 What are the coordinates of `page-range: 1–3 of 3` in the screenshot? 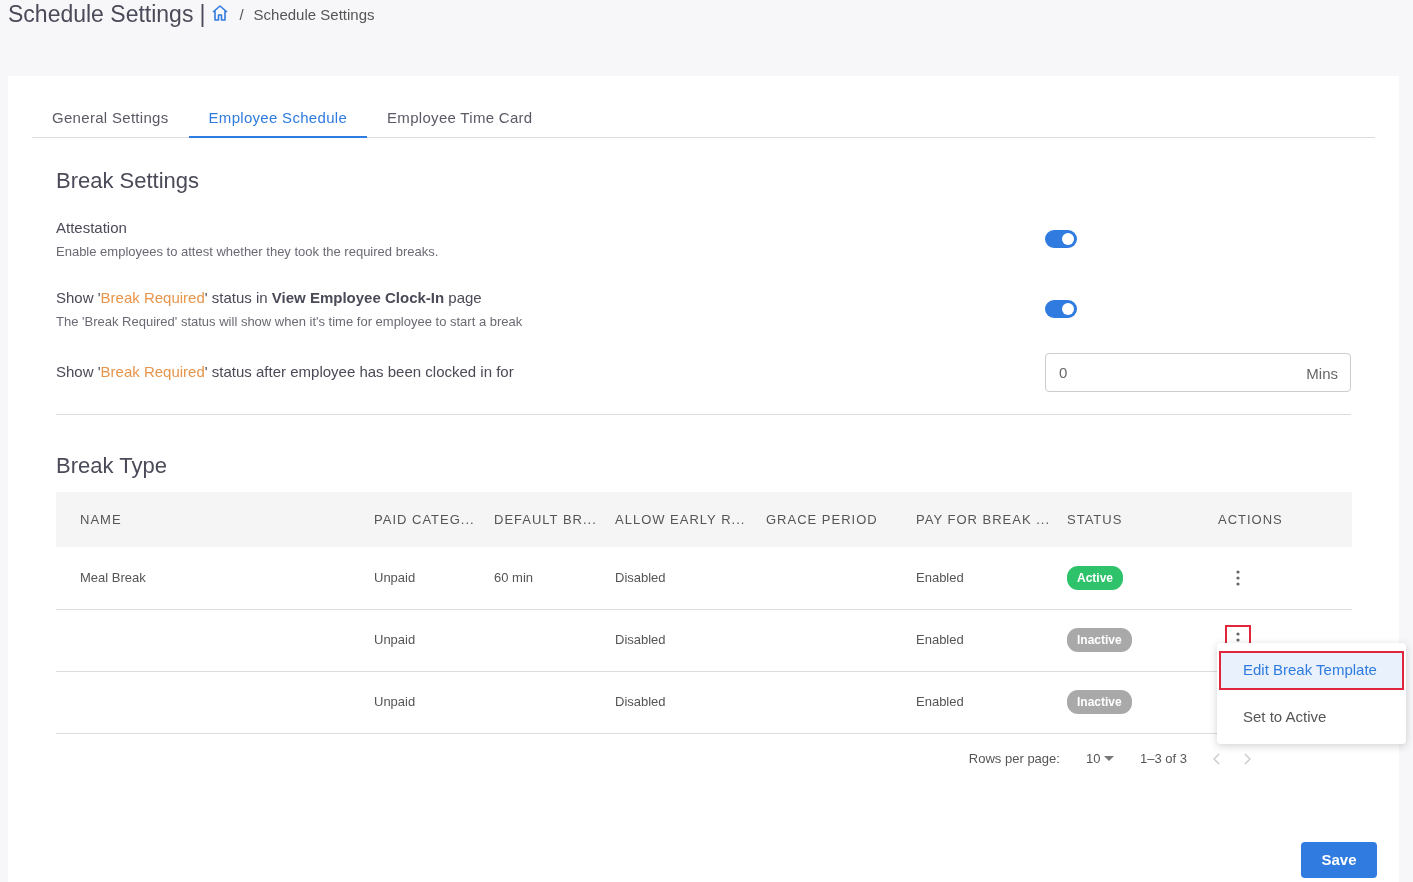 It's located at (1163, 758).